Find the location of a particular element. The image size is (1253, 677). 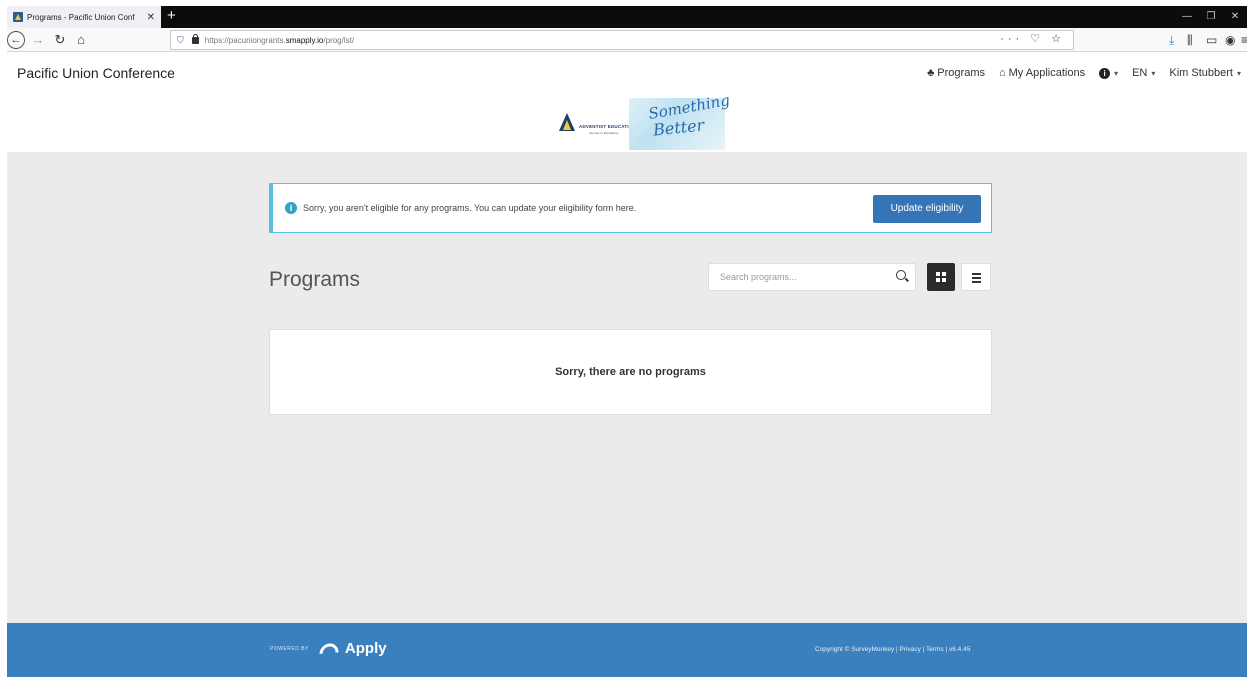

user-name: Kim Stubbert is located at coordinates (1201, 73).